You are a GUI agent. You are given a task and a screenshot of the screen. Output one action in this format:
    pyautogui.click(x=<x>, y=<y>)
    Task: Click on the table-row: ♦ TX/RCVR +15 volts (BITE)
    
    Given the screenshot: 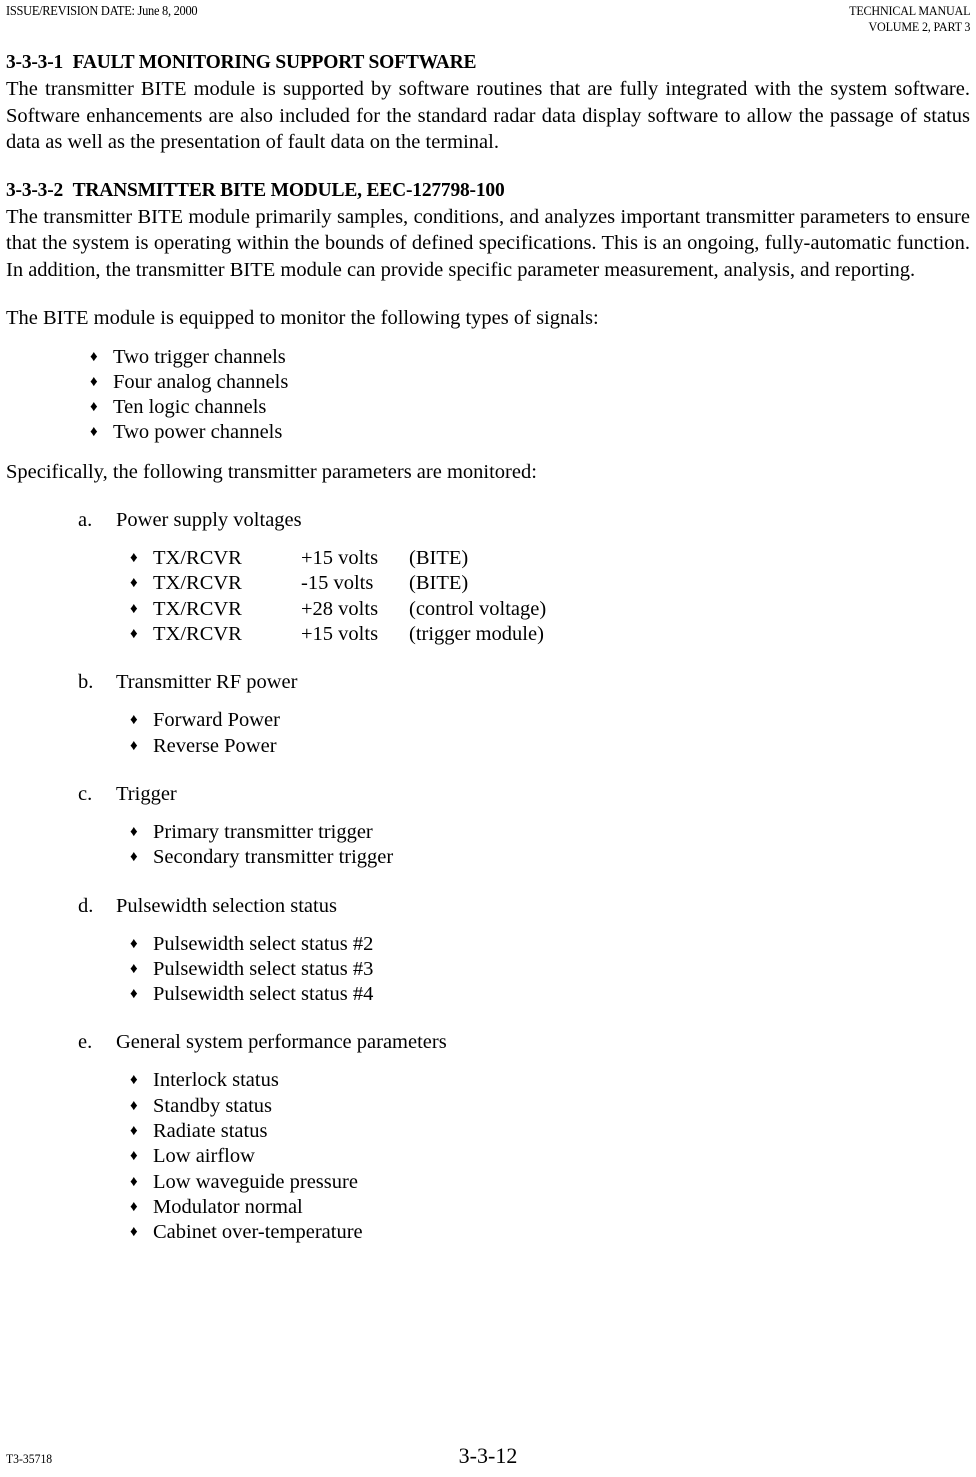 What is the action you would take?
    pyautogui.click(x=488, y=558)
    